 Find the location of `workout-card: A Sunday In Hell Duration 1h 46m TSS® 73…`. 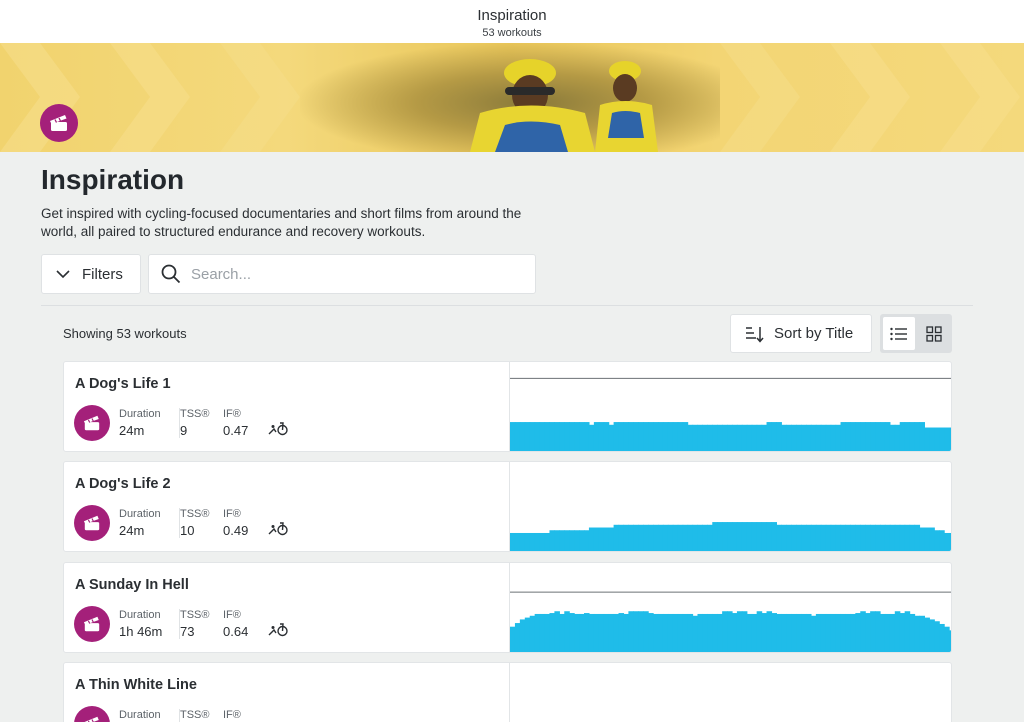

workout-card: A Sunday In Hell Duration 1h 46m TSS® 73… is located at coordinates (507, 607).